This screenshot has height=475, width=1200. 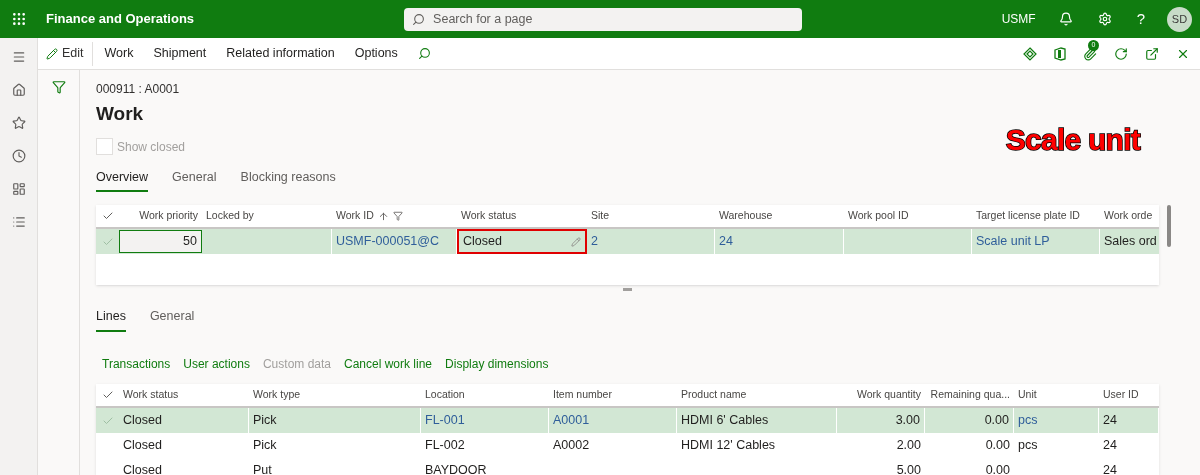 What do you see at coordinates (216, 364) in the screenshot?
I see `toolbar-button: User actions` at bounding box center [216, 364].